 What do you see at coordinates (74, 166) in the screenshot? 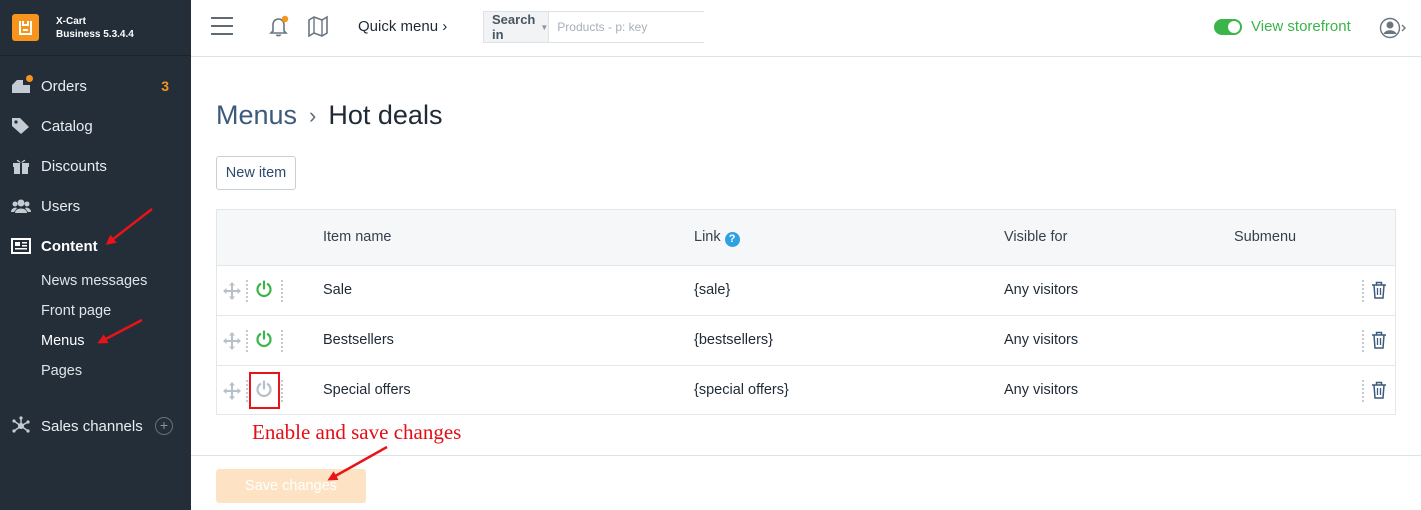
I see `sidebar-item-label: Discounts` at bounding box center [74, 166].